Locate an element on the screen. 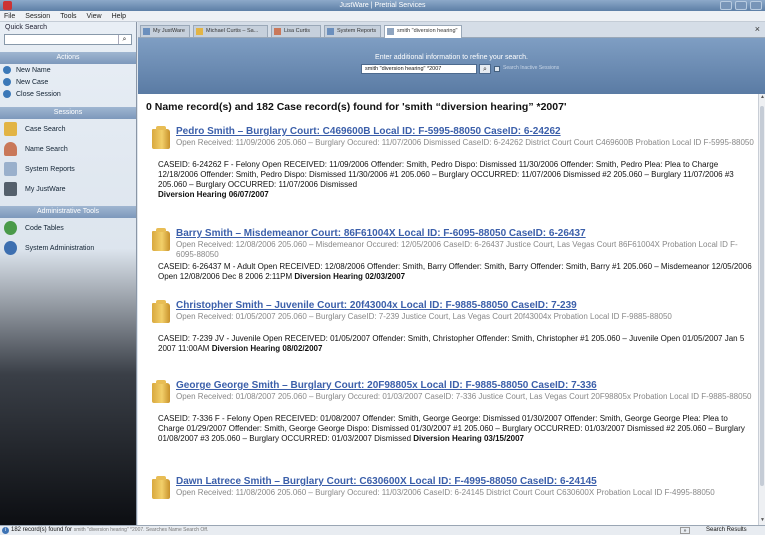 This screenshot has width=765, height=535. new-name-icon is located at coordinates (7, 70).